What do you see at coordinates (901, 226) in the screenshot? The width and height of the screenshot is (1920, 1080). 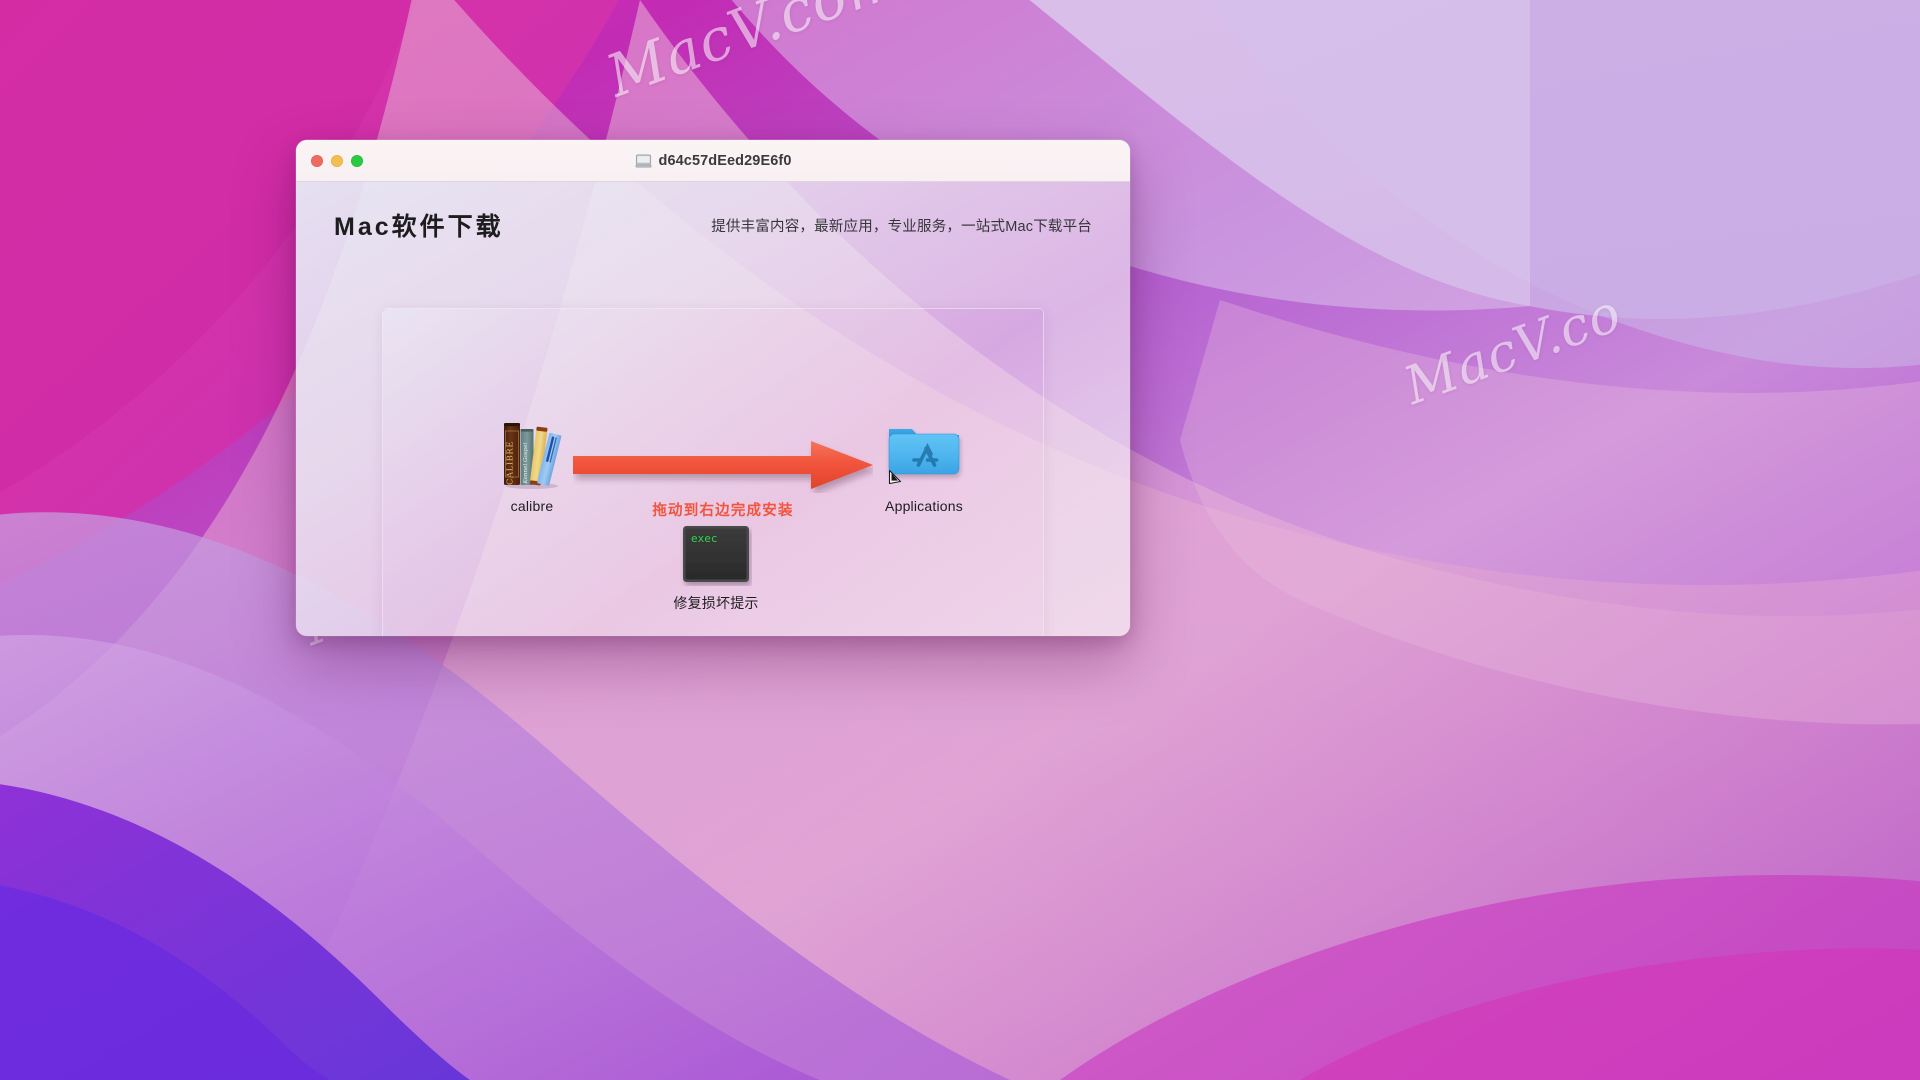 I see `brand-tagline: 提供丰富内容，最新应用，专业服务，一站式Mac下载平台` at bounding box center [901, 226].